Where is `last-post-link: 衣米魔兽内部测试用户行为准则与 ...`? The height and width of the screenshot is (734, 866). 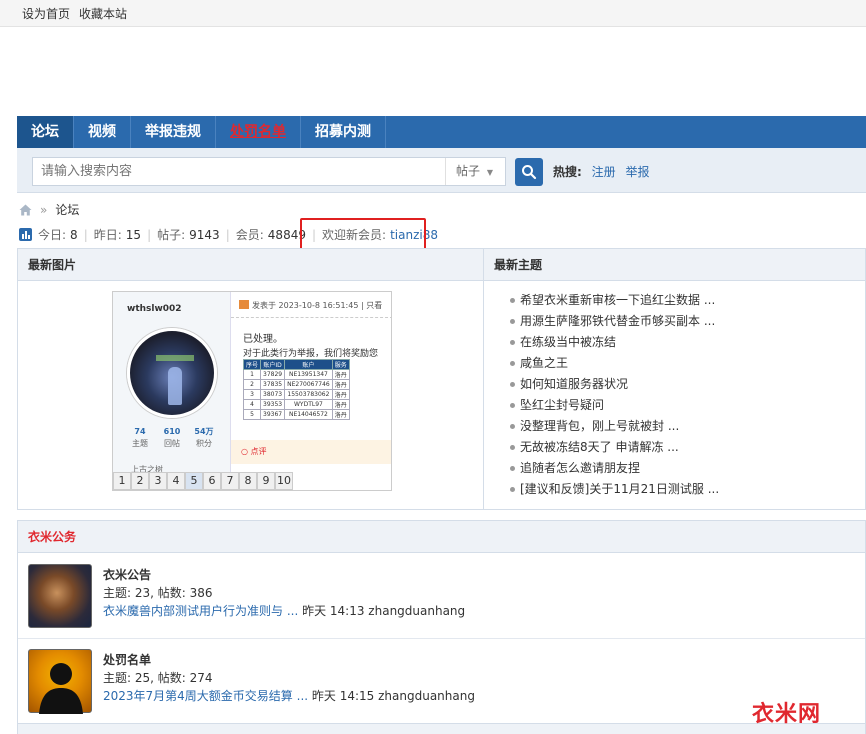 last-post-link: 衣米魔兽内部测试用户行为准则与 ... is located at coordinates (200, 611).